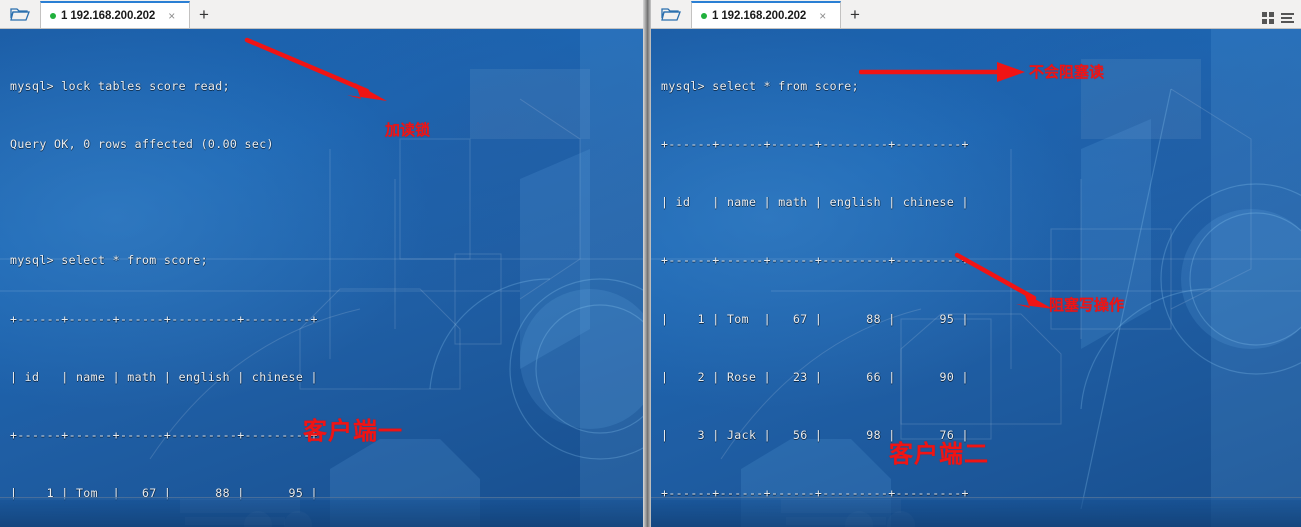 This screenshot has height=527, width=1301. Describe the element at coordinates (1287, 18) in the screenshot. I see `menu-hamburger-icon` at that location.